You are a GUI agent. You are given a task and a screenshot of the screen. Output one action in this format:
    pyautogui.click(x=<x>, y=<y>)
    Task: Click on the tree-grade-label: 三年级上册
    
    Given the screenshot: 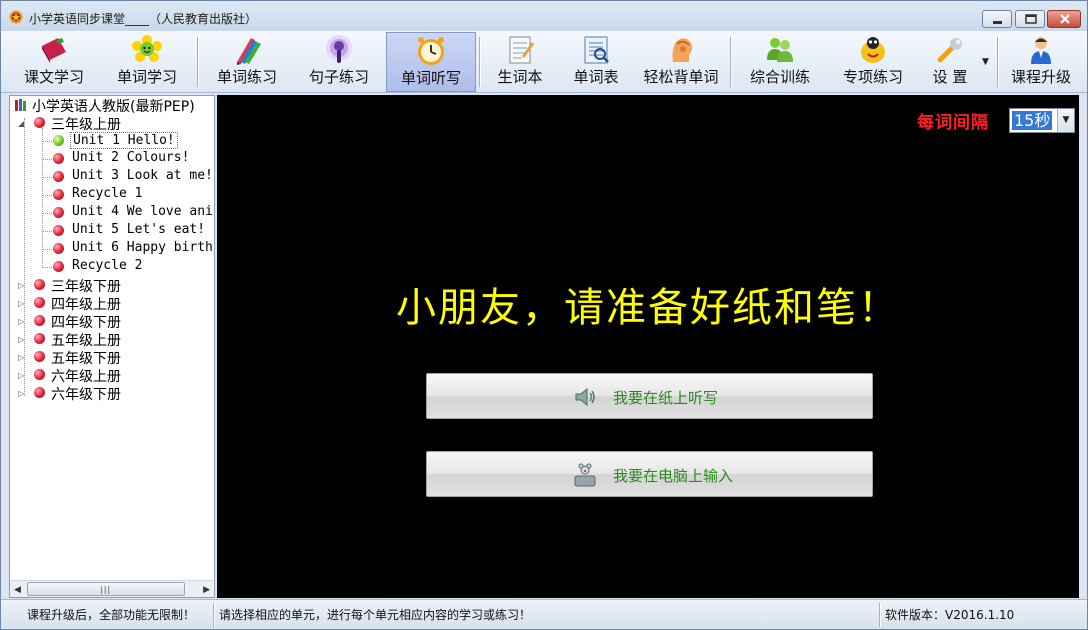 What is the action you would take?
    pyautogui.click(x=86, y=125)
    